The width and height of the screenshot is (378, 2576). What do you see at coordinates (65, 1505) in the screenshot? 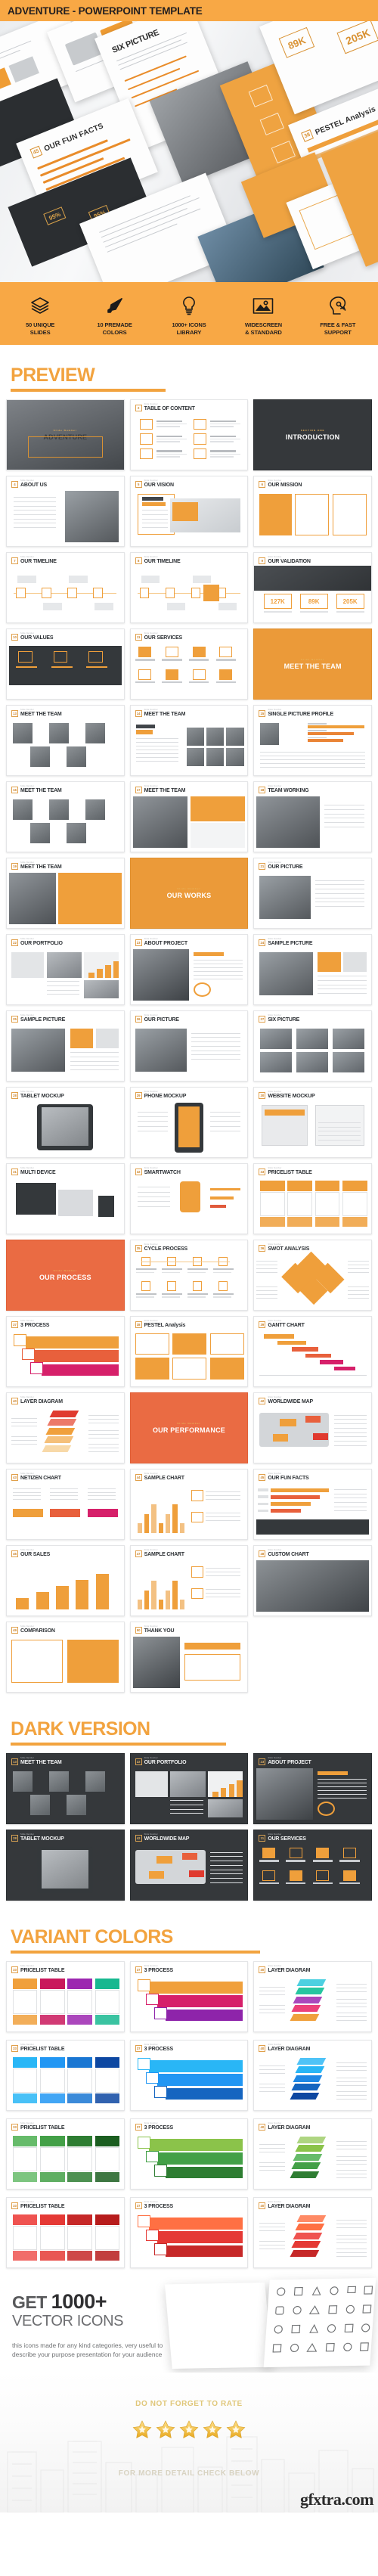
I see `slide-card: 43 Slide Number NETIZEN CHART` at bounding box center [65, 1505].